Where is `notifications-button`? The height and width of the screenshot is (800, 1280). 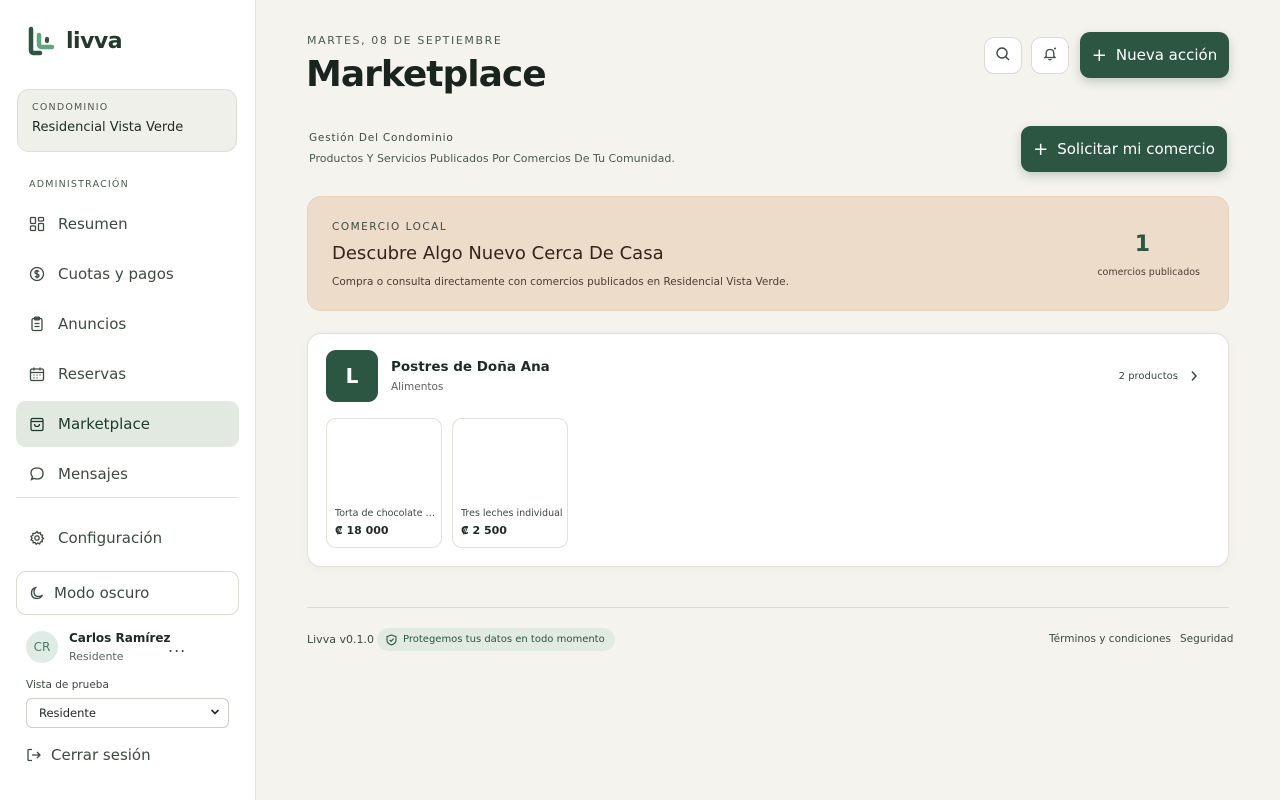
notifications-button is located at coordinates (1050, 55).